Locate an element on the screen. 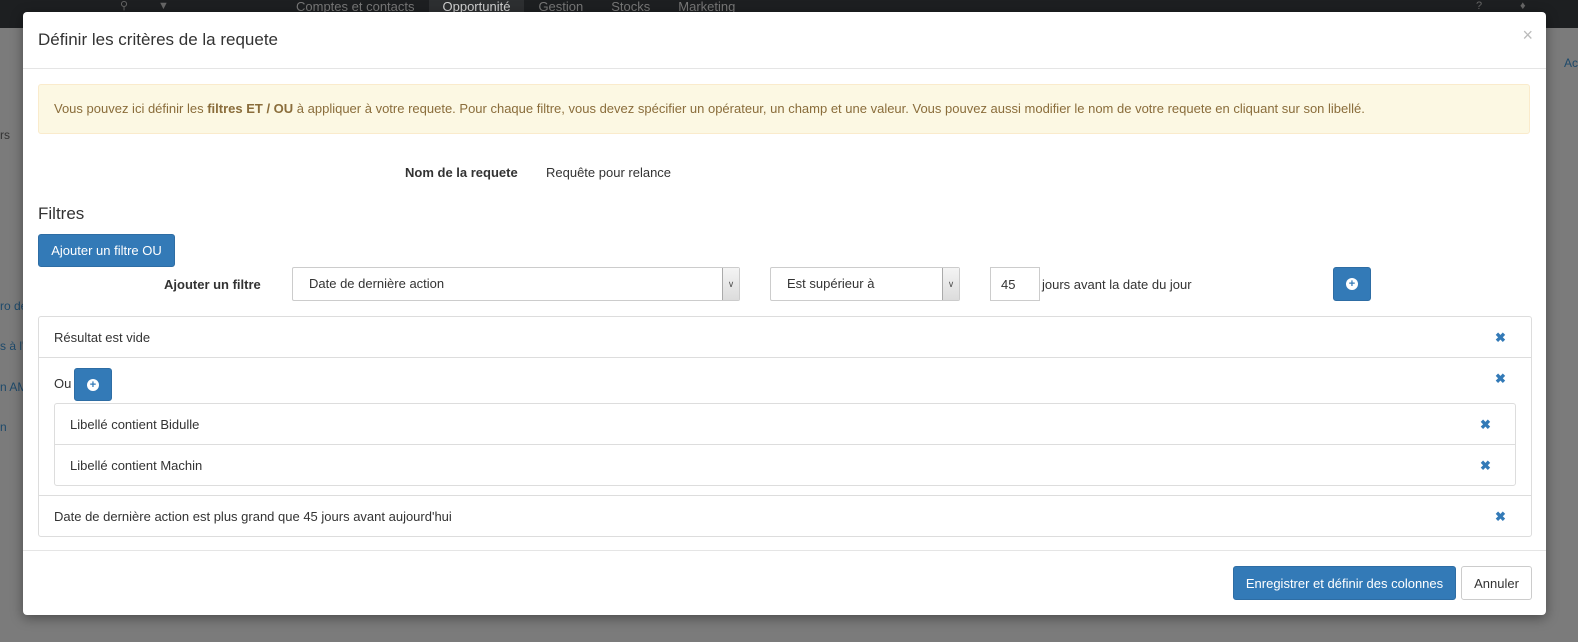  add-filter-label: Ajouter un filtre is located at coordinates (212, 284).